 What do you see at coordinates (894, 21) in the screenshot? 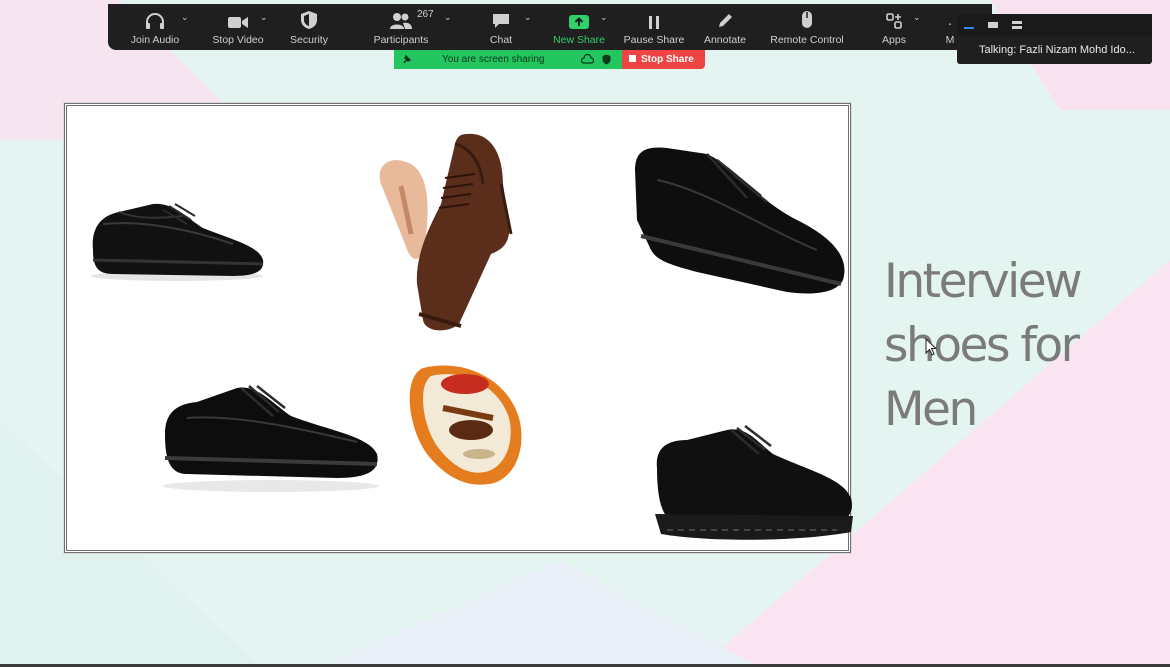
I see `apps-icon` at bounding box center [894, 21].